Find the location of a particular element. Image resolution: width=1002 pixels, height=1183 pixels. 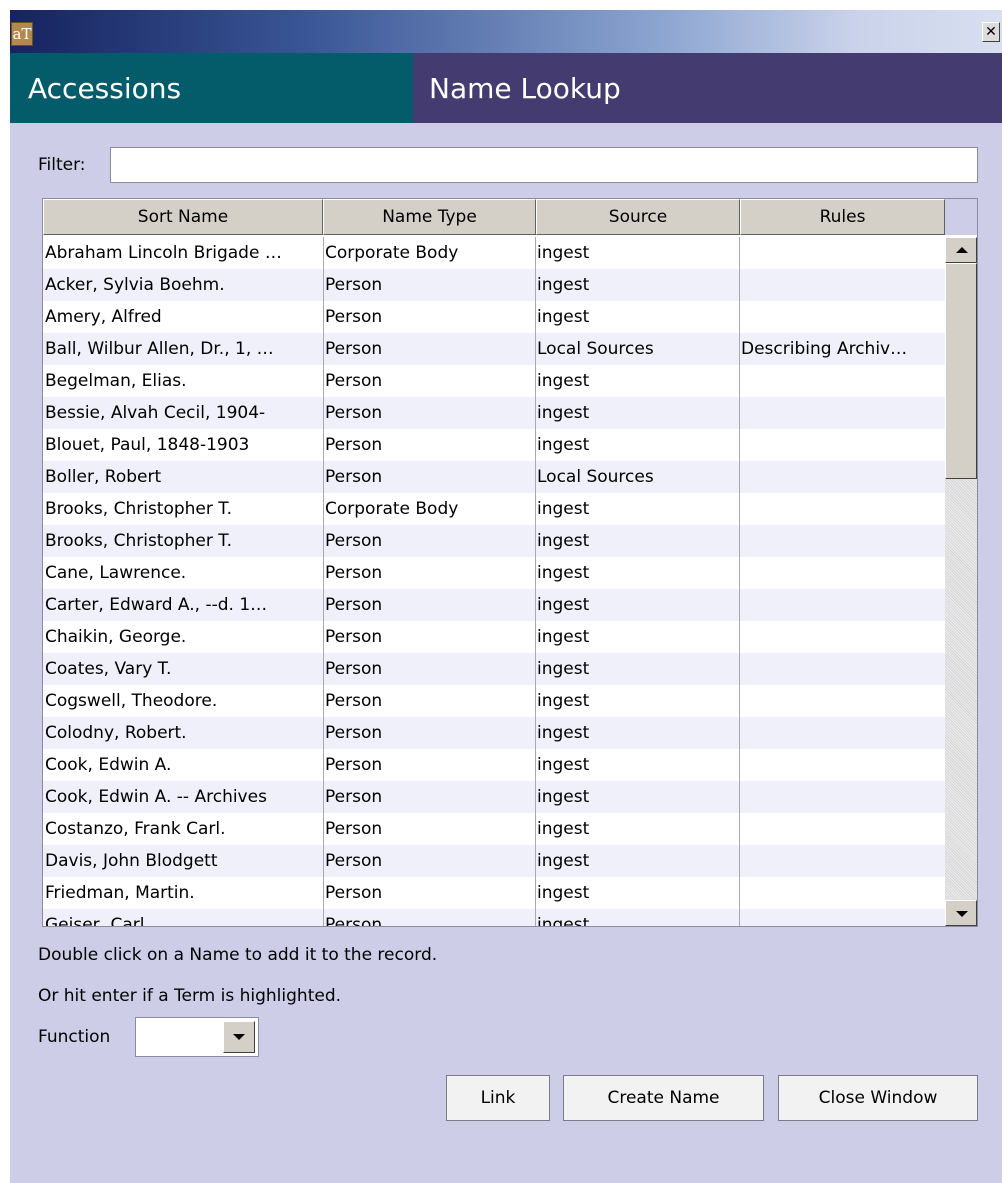

cell-sort-name: Cane, Lawrence. is located at coordinates (116, 573).